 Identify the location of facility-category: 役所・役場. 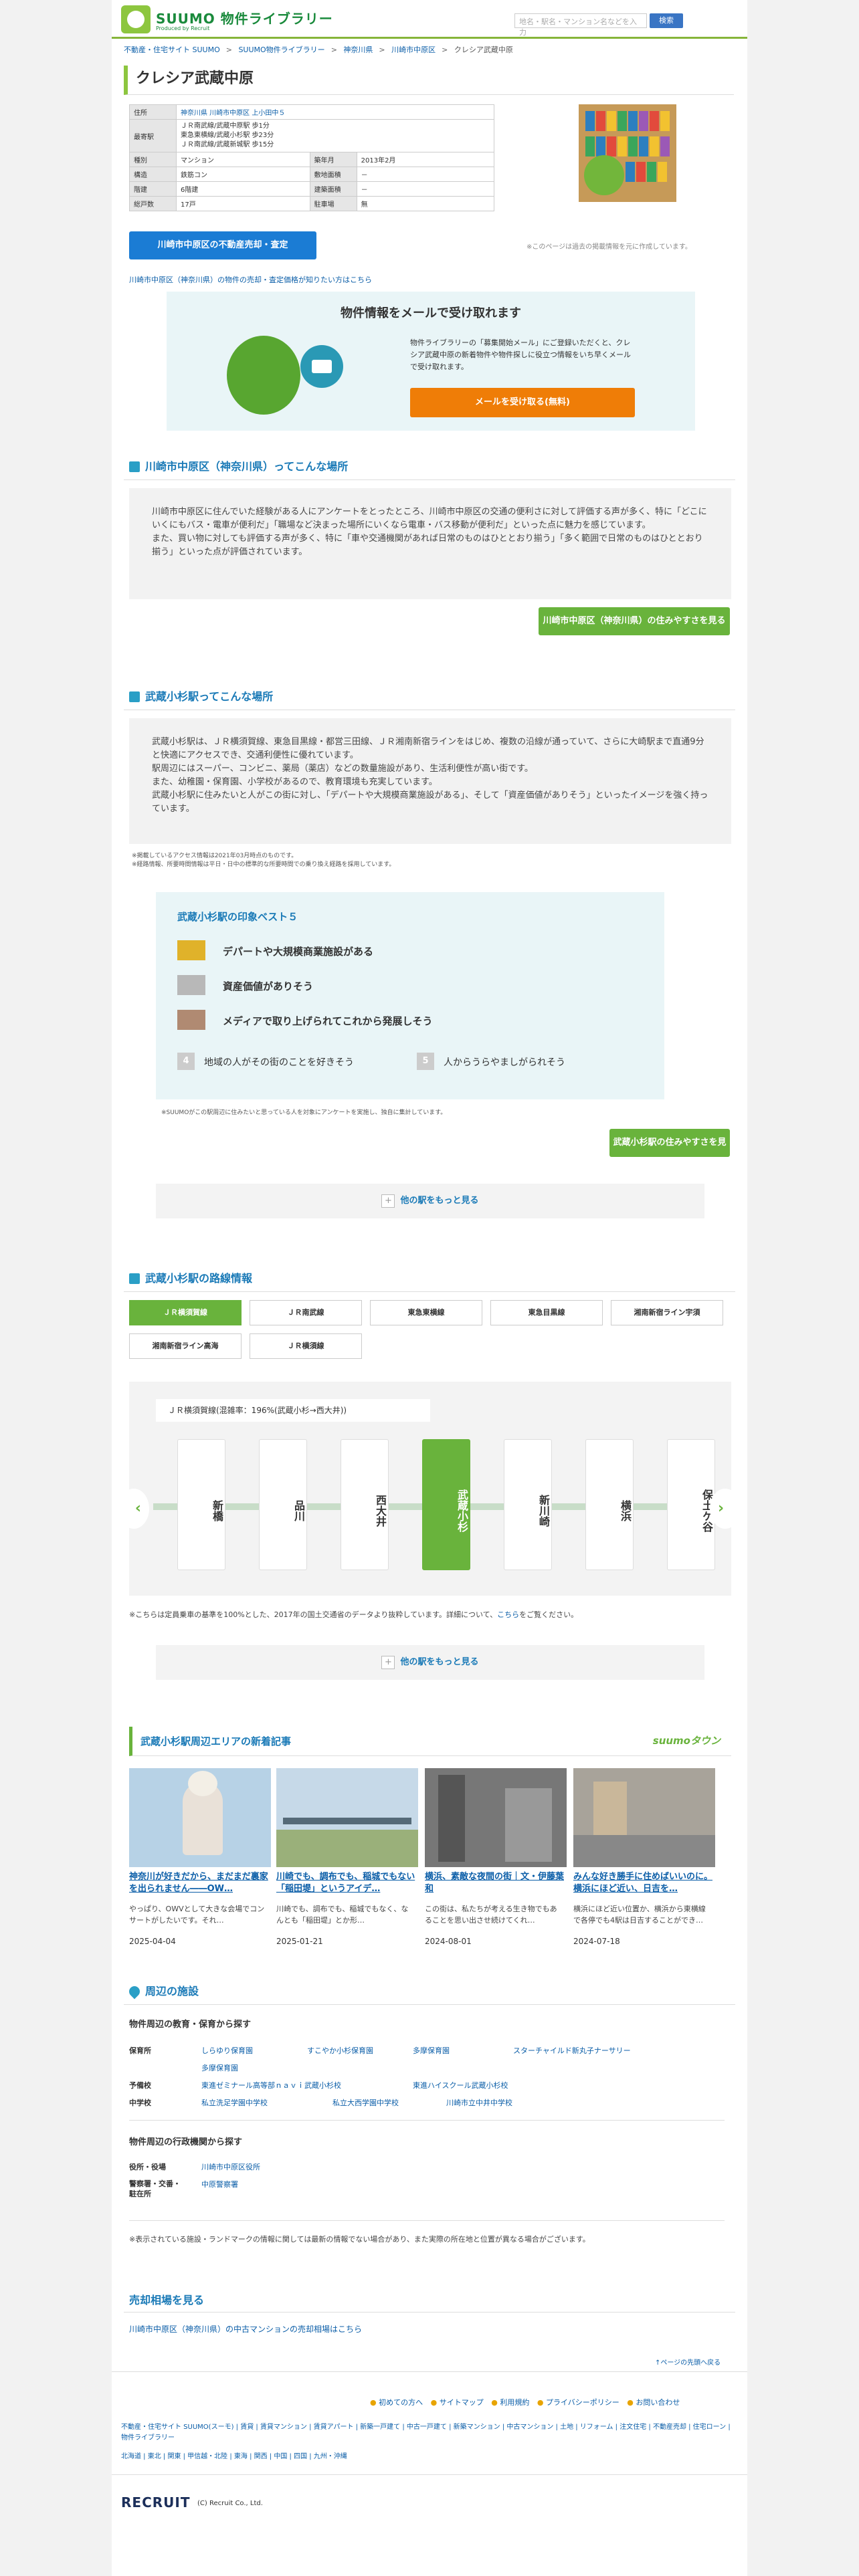
(147, 2167).